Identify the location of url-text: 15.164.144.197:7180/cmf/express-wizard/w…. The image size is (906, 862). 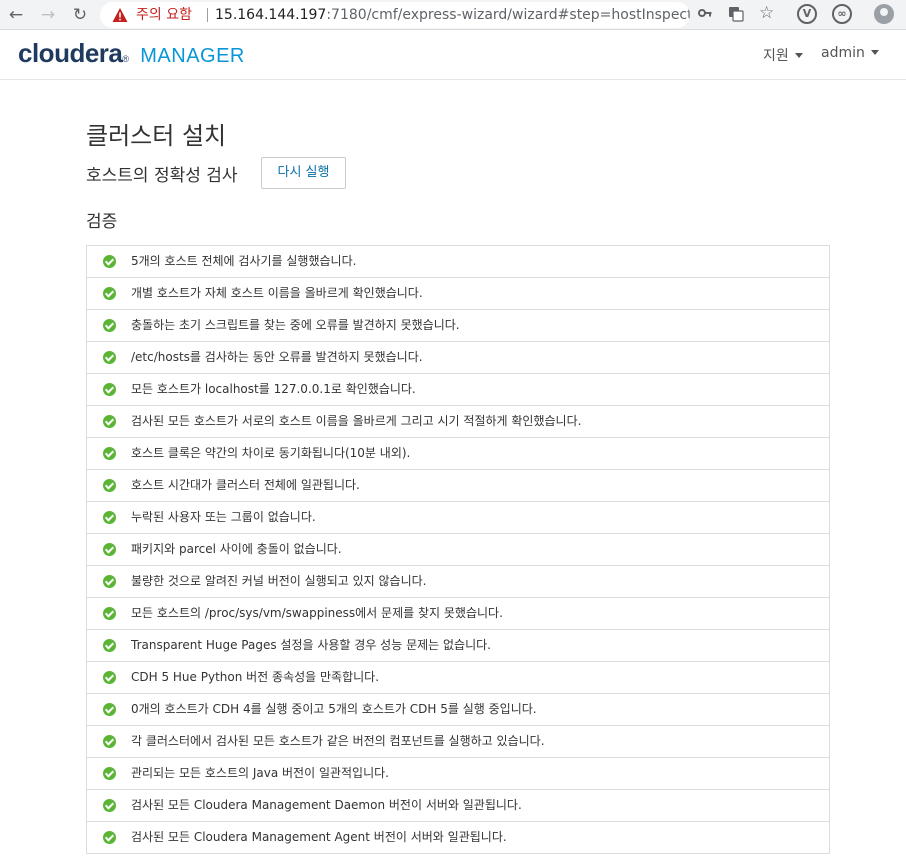
(452, 15).